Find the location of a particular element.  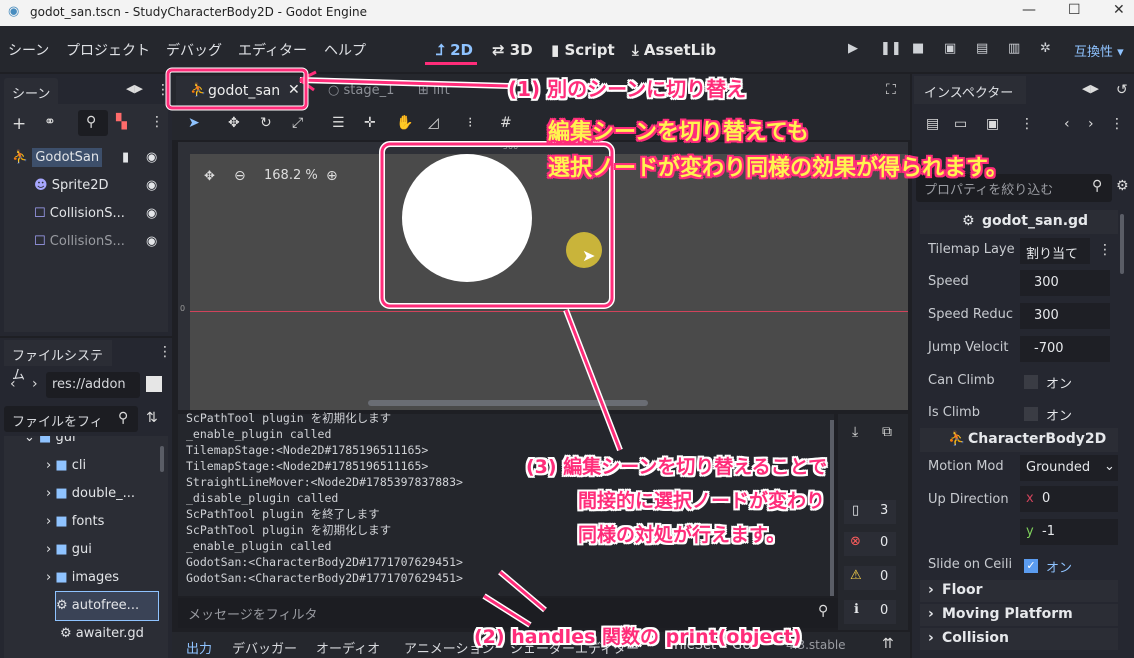

annotation-3-line2: 間接的に選択ノードが変わり is located at coordinates (702, 501).